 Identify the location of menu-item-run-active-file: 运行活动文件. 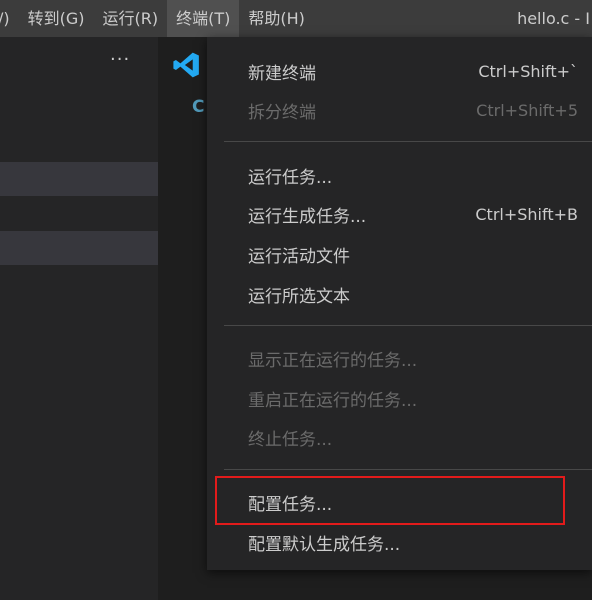
(399, 254).